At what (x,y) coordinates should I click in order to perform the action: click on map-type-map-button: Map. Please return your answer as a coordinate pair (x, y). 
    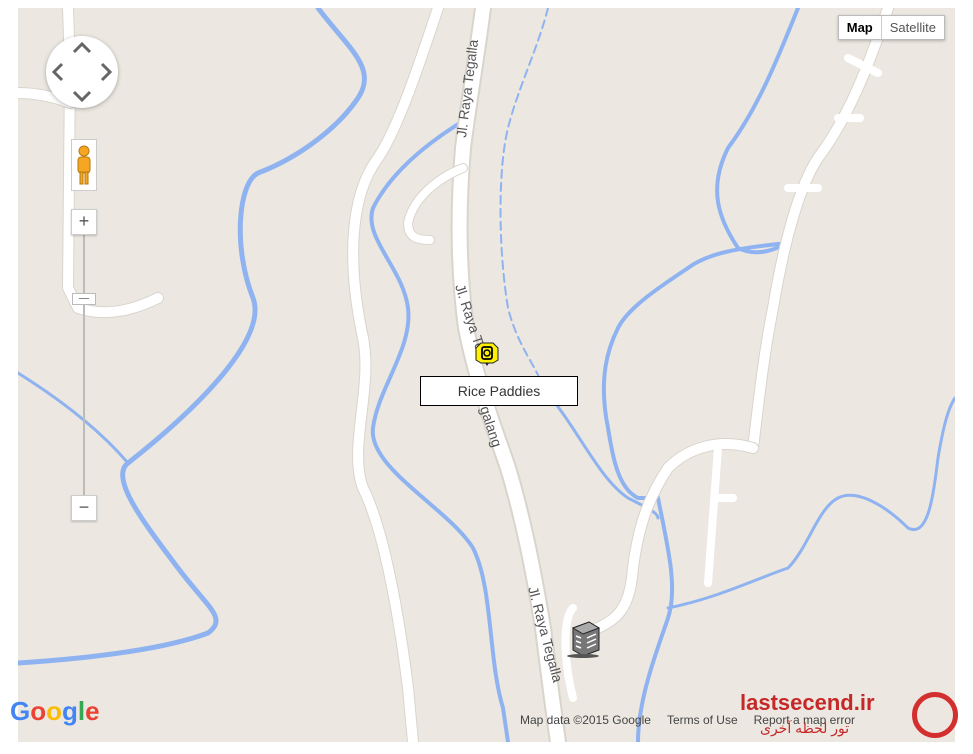
    Looking at the image, I should click on (860, 27).